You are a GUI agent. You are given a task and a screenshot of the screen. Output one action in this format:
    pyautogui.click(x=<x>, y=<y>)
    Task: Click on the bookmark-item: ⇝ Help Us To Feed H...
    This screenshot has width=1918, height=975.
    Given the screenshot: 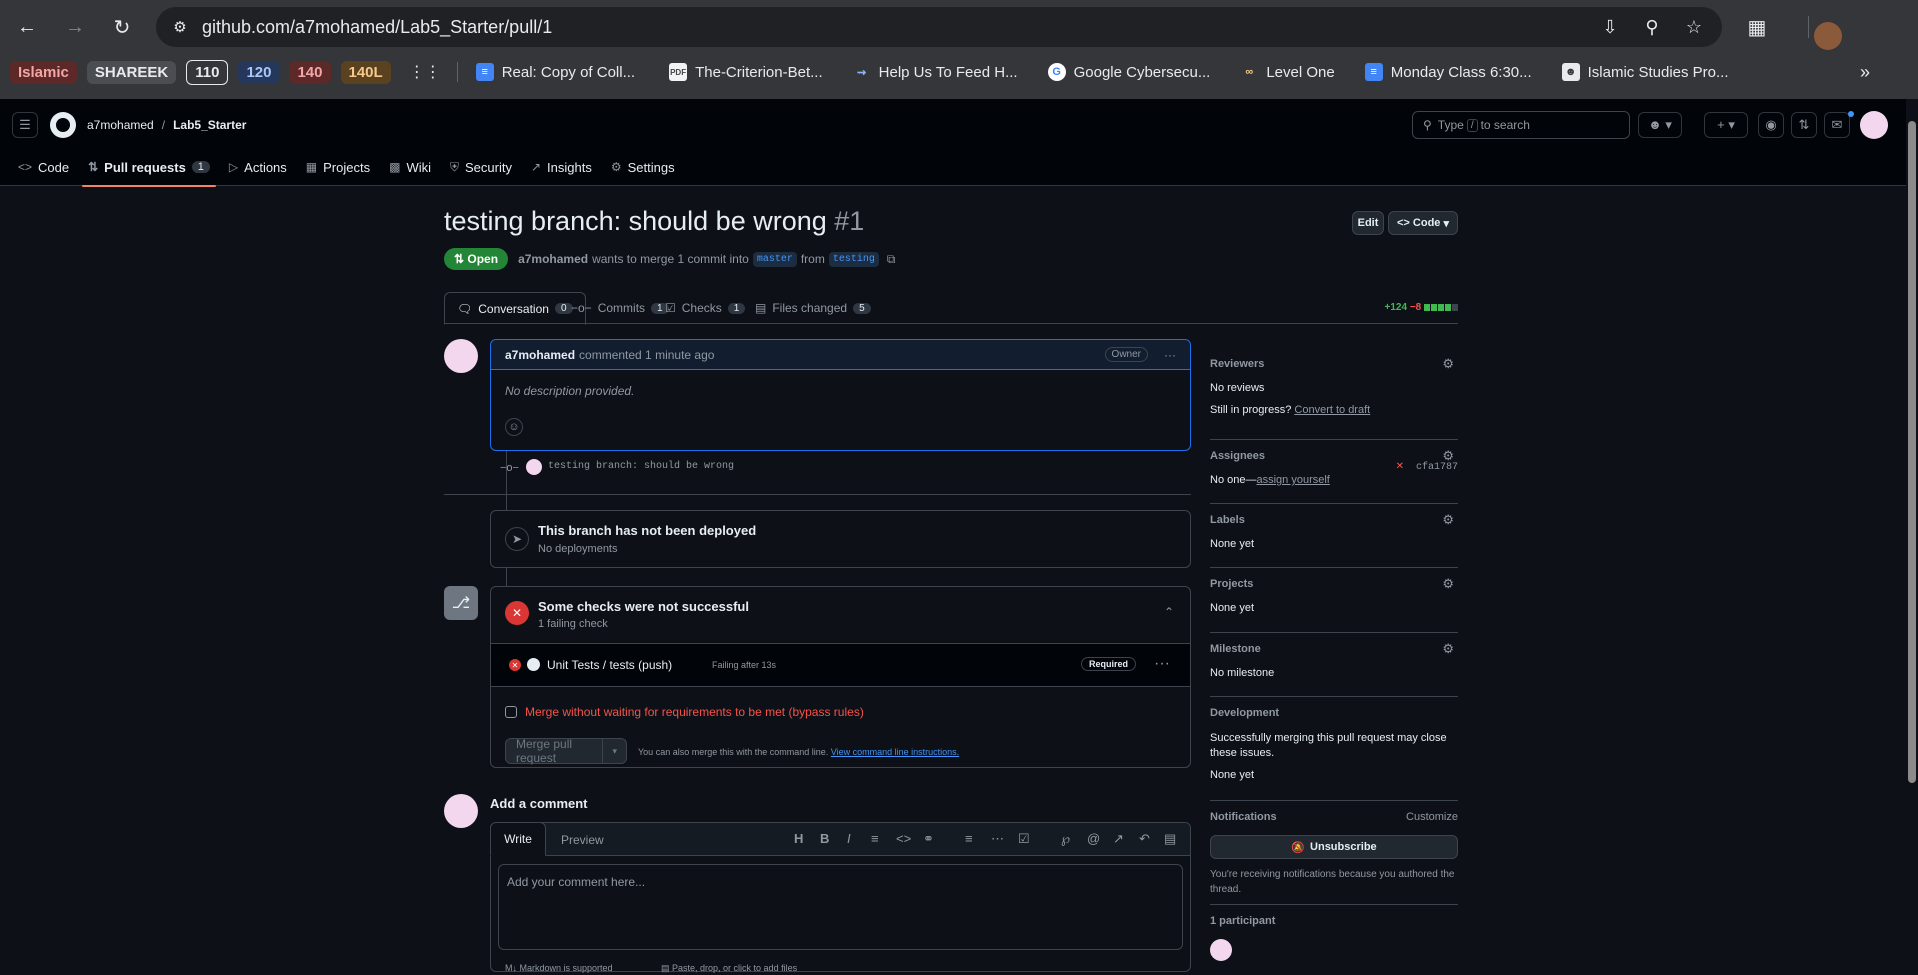 What is the action you would take?
    pyautogui.click(x=935, y=72)
    